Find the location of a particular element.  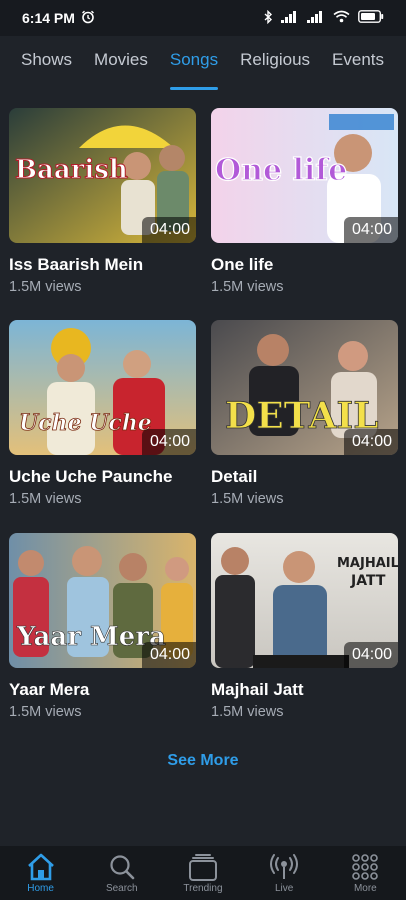

bluetooth-icon is located at coordinates (268, 18).